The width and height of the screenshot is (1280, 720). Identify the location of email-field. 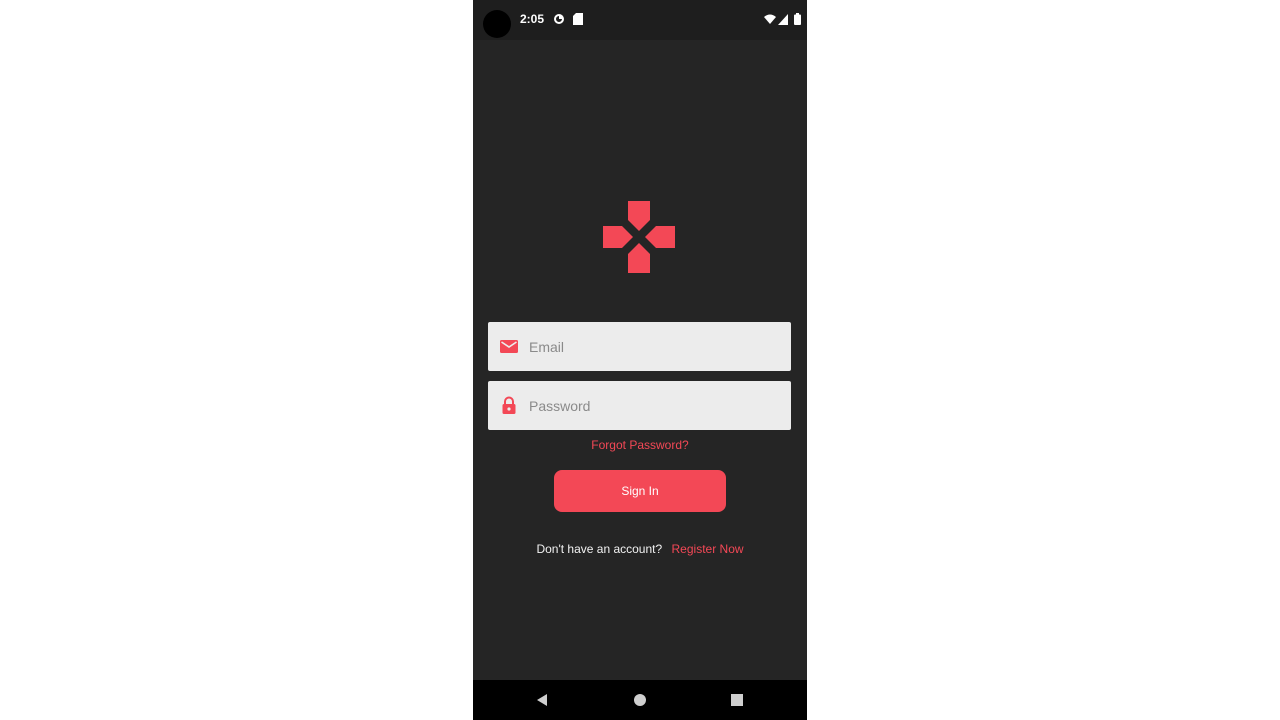
(639, 346).